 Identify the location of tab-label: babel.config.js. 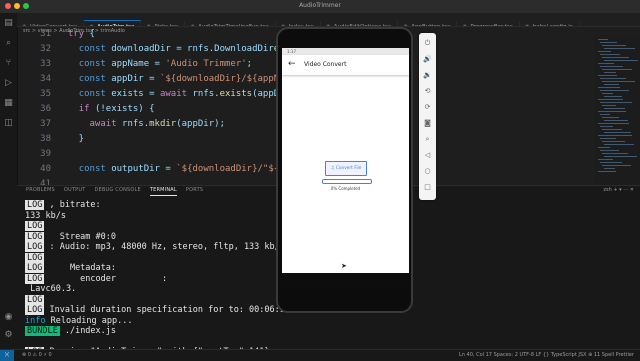
(552, 25).